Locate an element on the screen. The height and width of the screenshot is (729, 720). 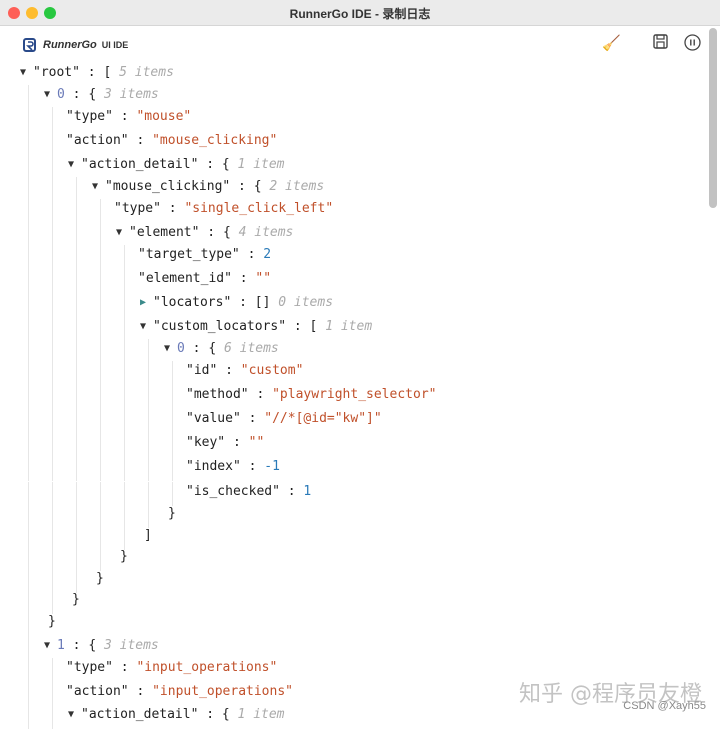
scrollbar is located at coordinates (713, 118).